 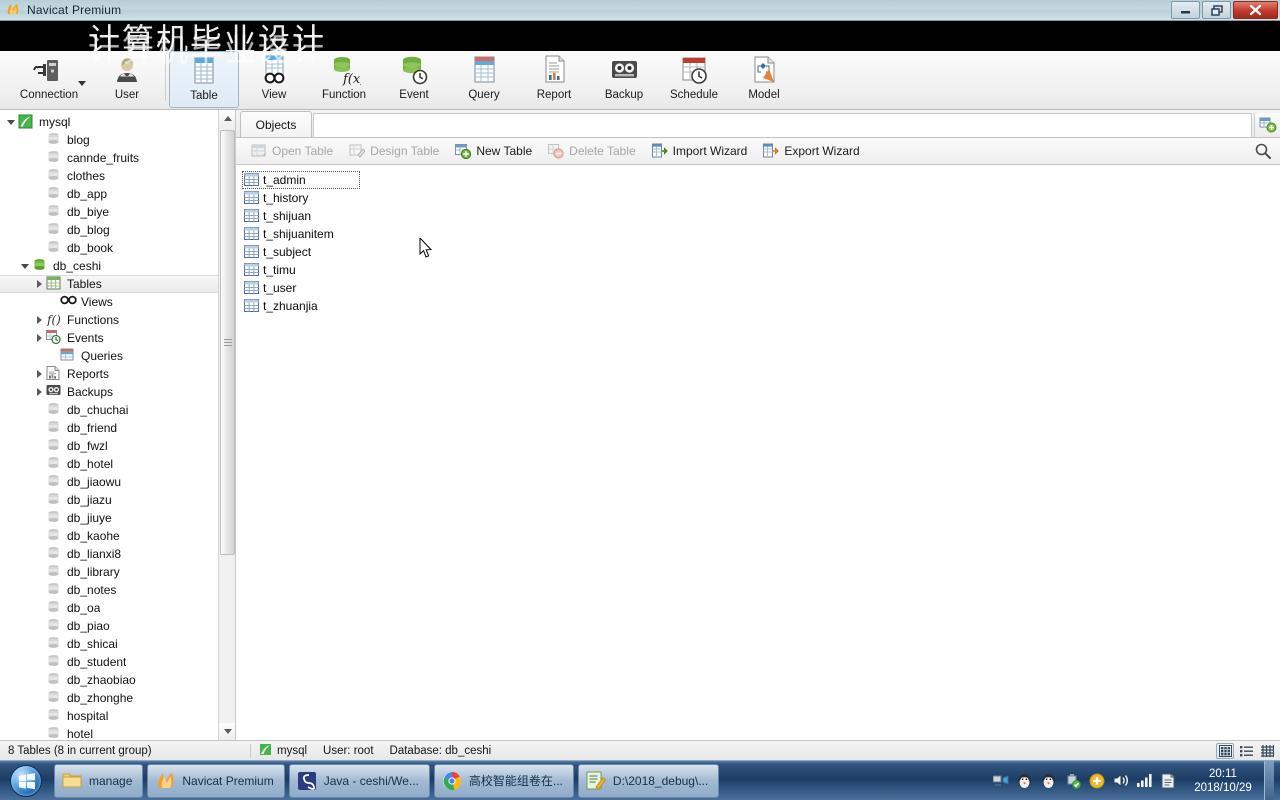 What do you see at coordinates (700, 151) in the screenshot?
I see `import-wizard-button: Import Wizard` at bounding box center [700, 151].